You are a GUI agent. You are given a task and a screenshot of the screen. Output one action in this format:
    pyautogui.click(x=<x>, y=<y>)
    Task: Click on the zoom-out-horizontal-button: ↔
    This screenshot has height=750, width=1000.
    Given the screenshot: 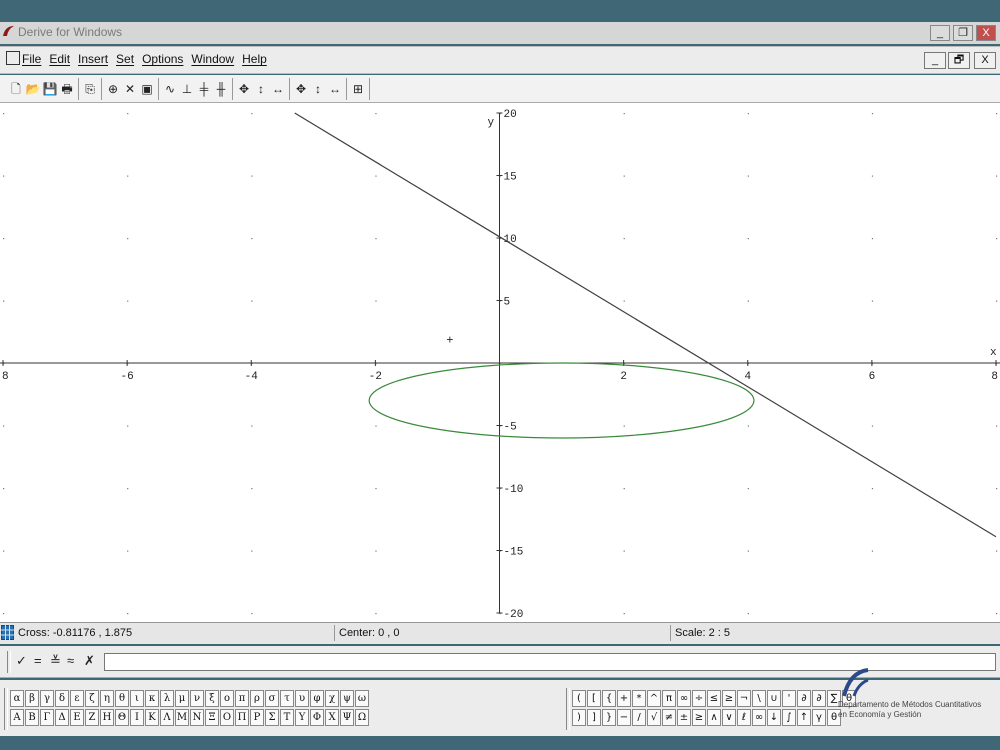 What is the action you would take?
    pyautogui.click(x=335, y=89)
    